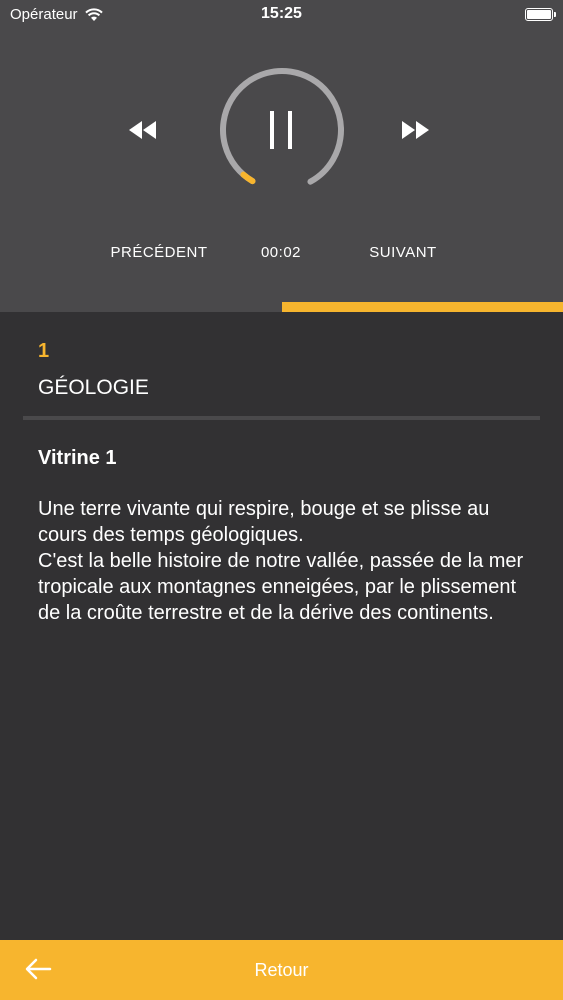 Image resolution: width=563 pixels, height=1000 pixels. I want to click on divider, so click(281, 418).